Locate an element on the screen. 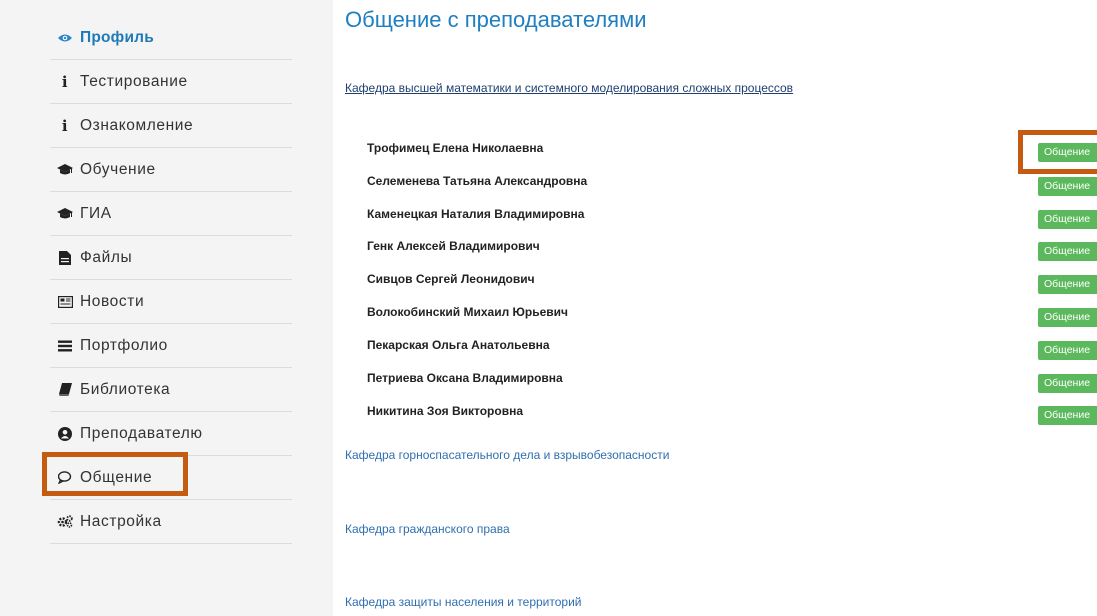 The image size is (1097, 616). sidebar-item-library: Библиотека is located at coordinates (171, 390).